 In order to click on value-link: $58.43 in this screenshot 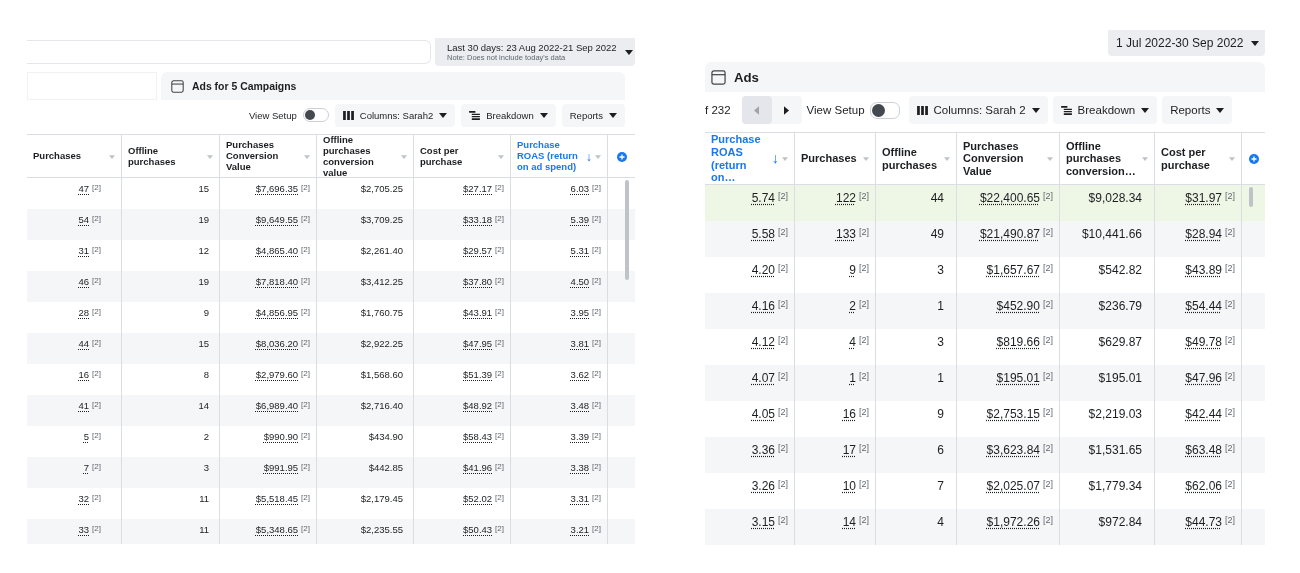, I will do `click(478, 436)`.